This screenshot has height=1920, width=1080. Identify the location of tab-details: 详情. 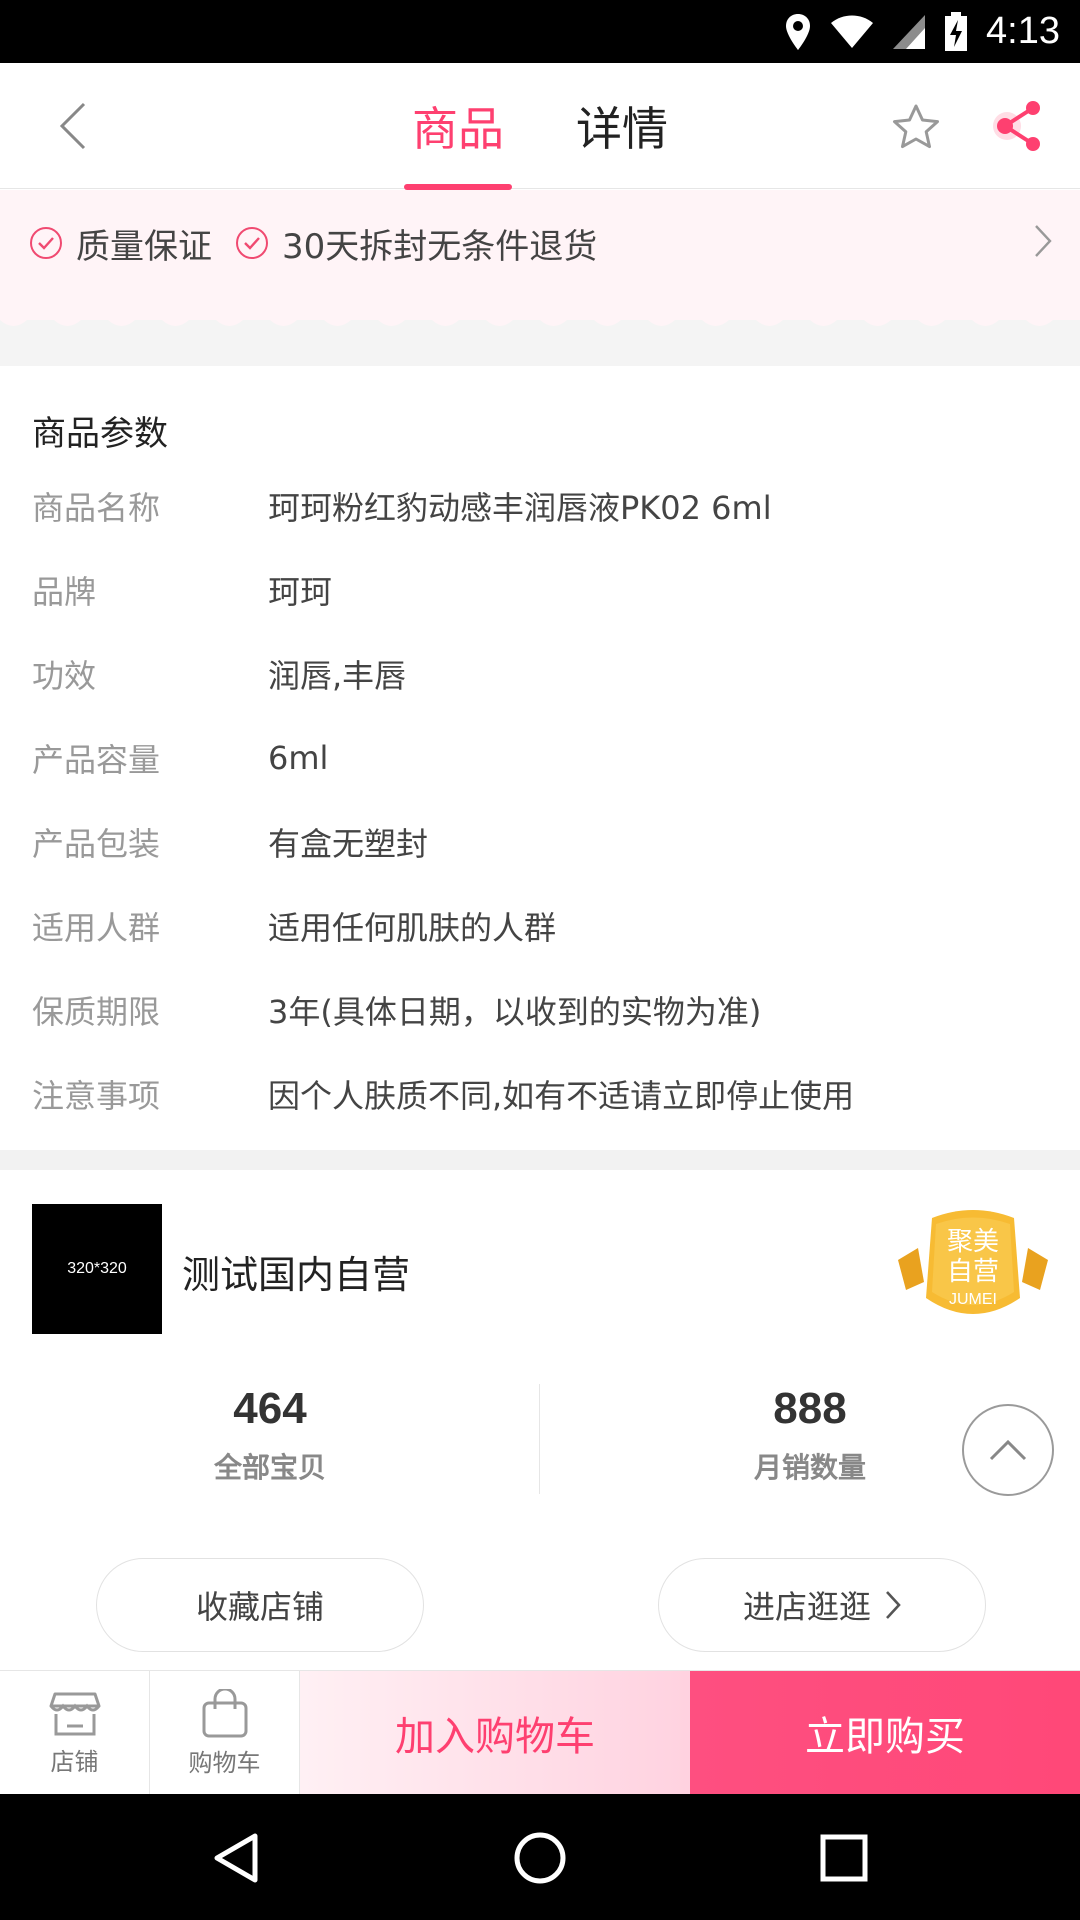
(622, 126).